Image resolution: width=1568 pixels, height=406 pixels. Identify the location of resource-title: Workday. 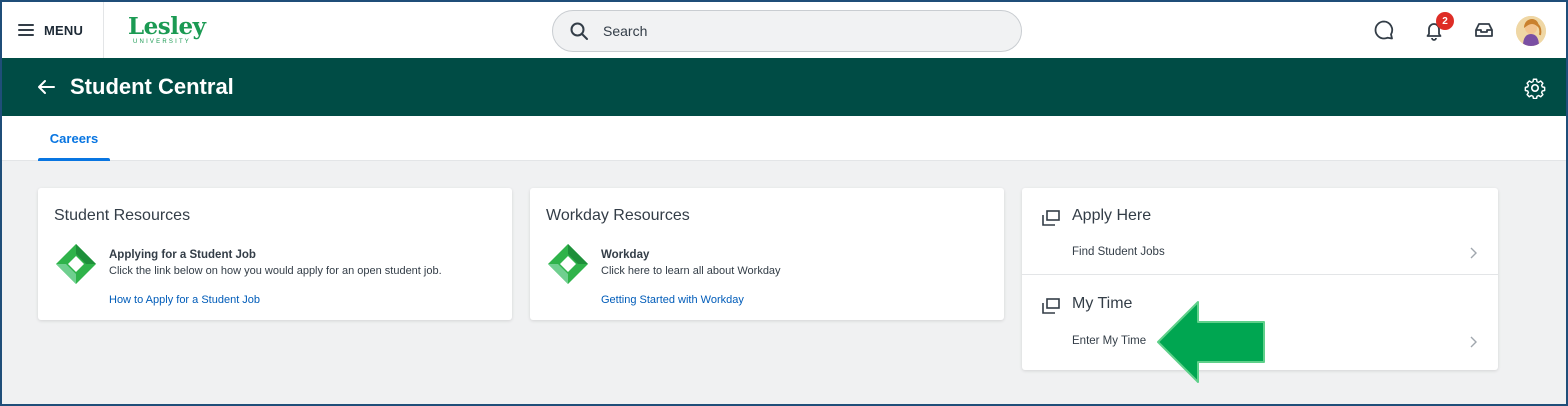
(625, 255).